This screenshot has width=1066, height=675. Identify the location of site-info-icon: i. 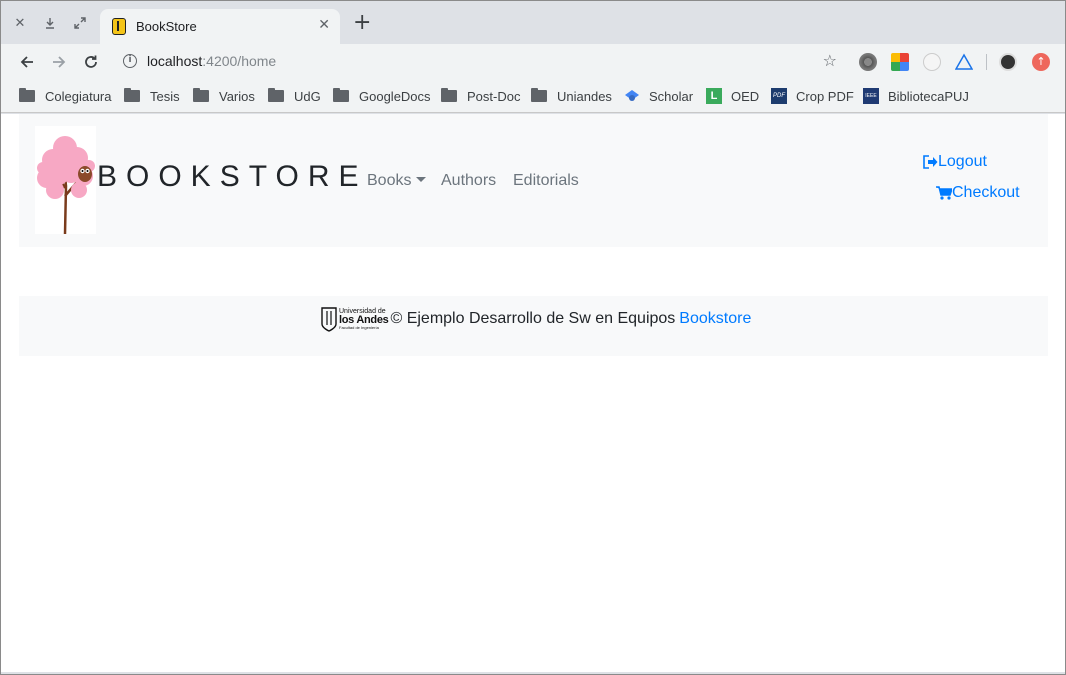
(130, 61).